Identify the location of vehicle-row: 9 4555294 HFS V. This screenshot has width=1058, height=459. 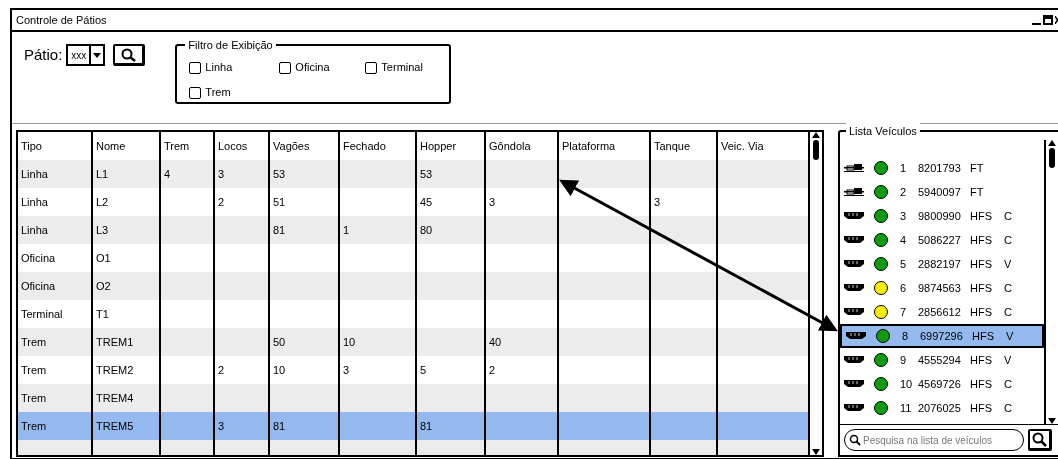
(942, 360).